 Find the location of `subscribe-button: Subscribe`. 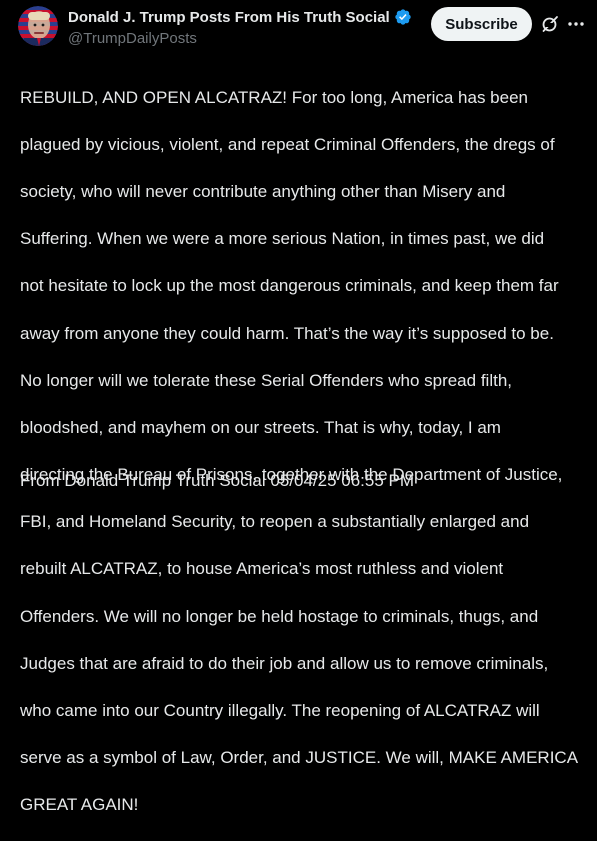

subscribe-button: Subscribe is located at coordinates (481, 24).